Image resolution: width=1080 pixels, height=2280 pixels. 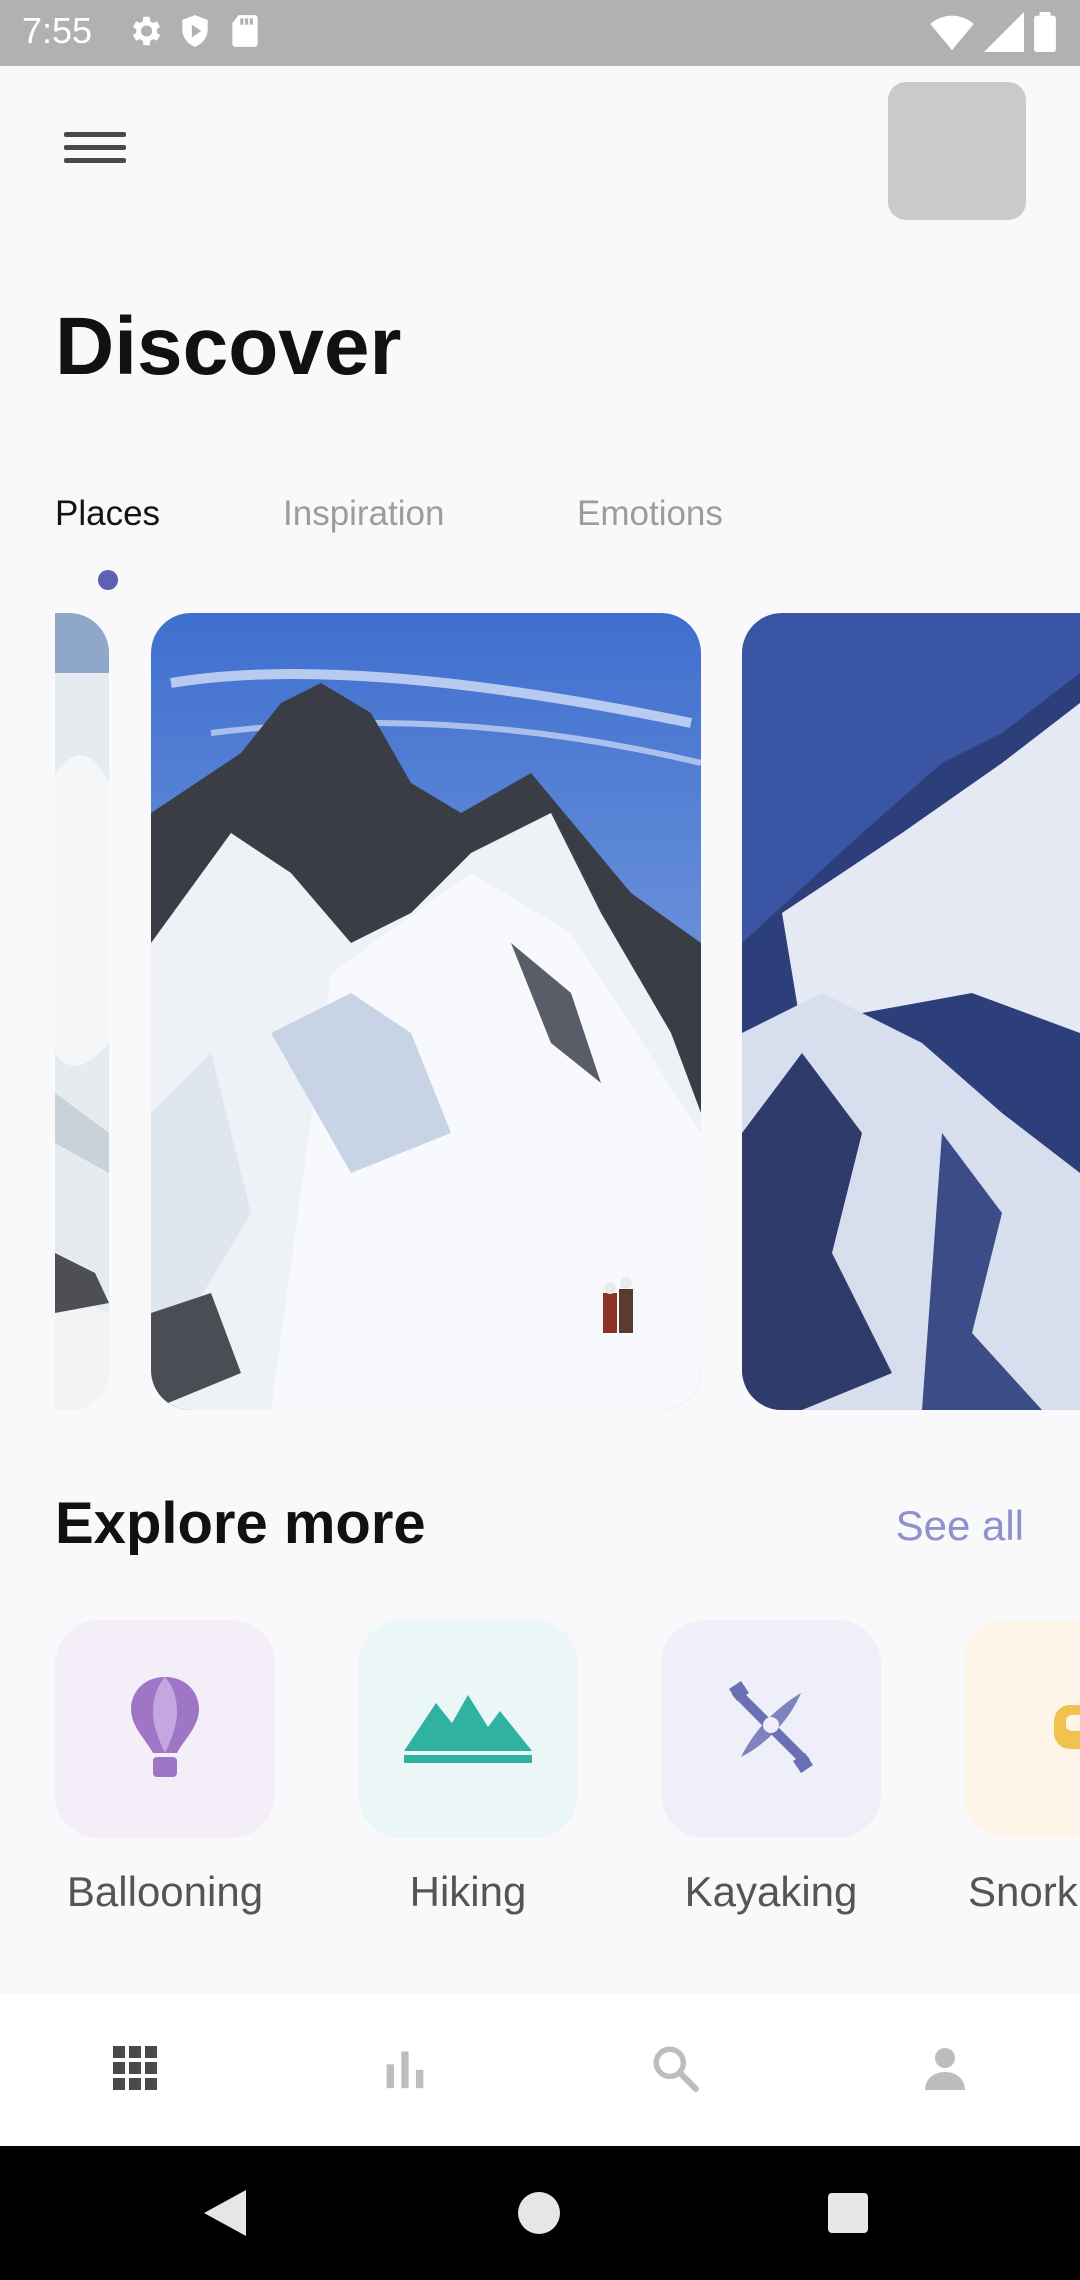 What do you see at coordinates (1004, 34) in the screenshot?
I see `signal-icon` at bounding box center [1004, 34].